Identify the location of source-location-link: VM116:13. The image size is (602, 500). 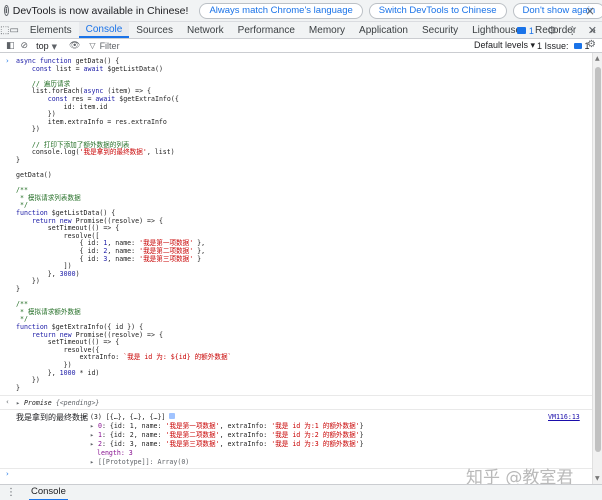
(564, 417).